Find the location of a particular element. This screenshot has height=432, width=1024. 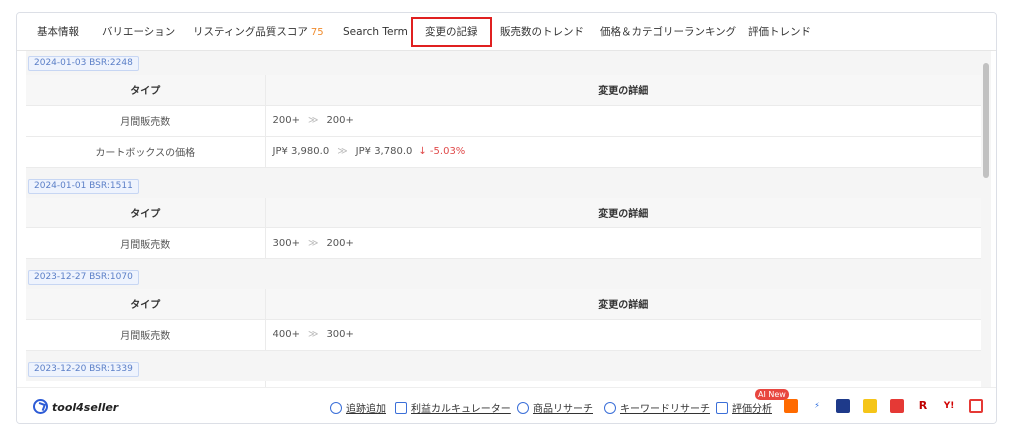

tool-label: 追跡追加 is located at coordinates (366, 409).